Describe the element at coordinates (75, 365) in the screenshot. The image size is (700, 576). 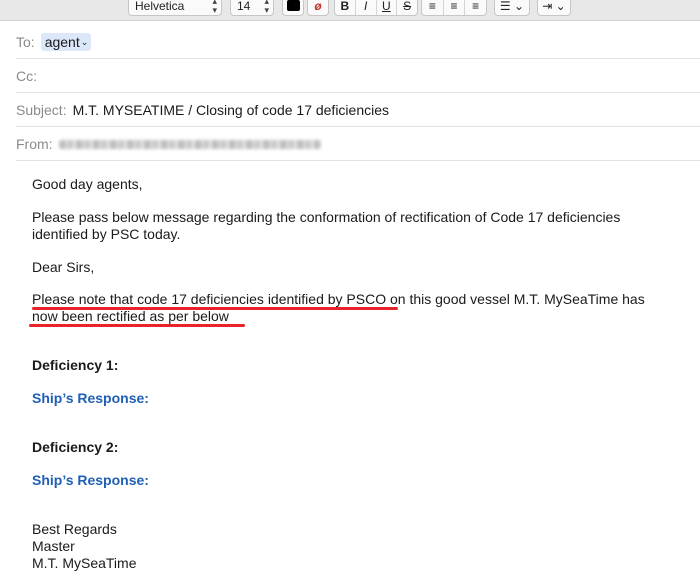
I see `deficiency-1-heading: Deficiency 1:` at that location.